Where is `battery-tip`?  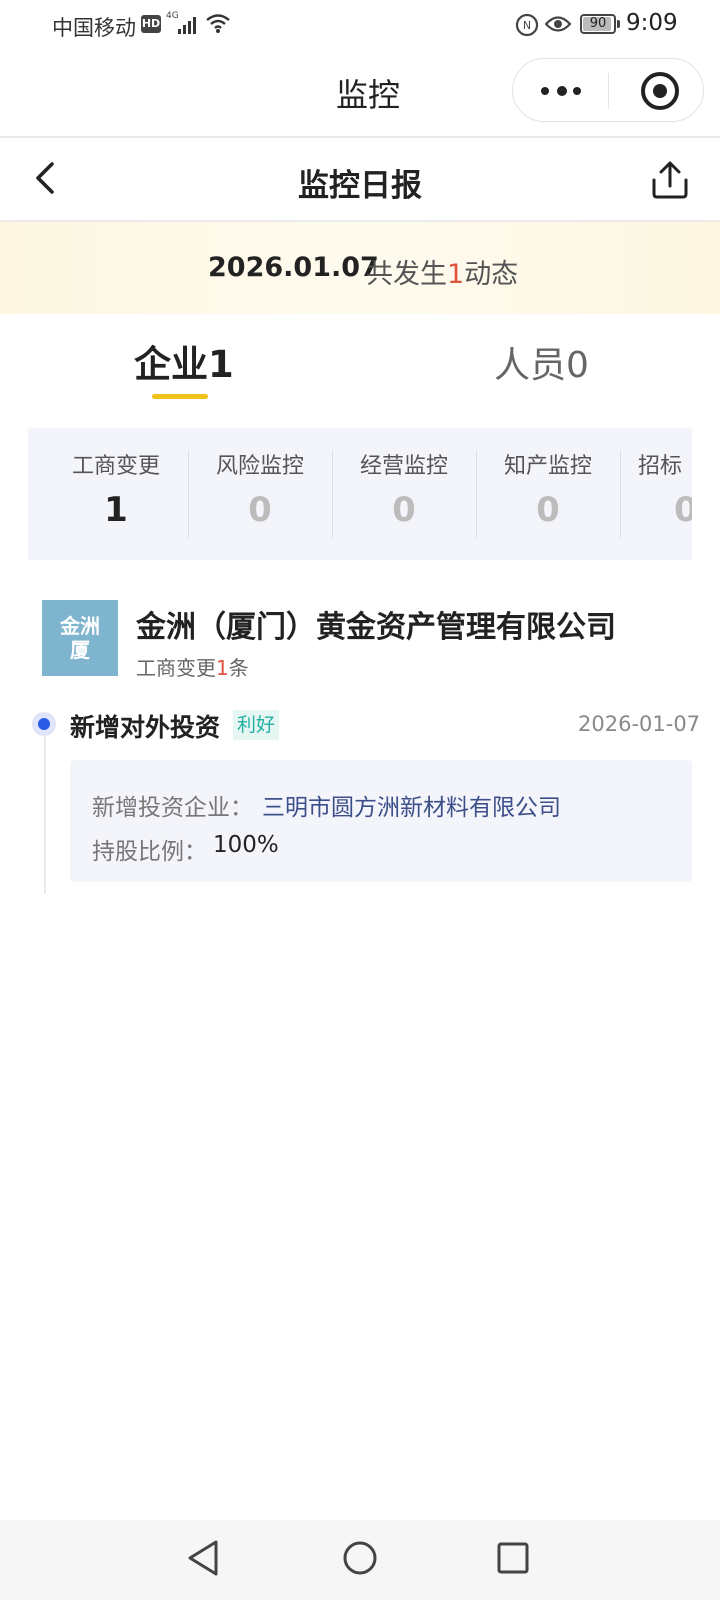
battery-tip is located at coordinates (618, 24).